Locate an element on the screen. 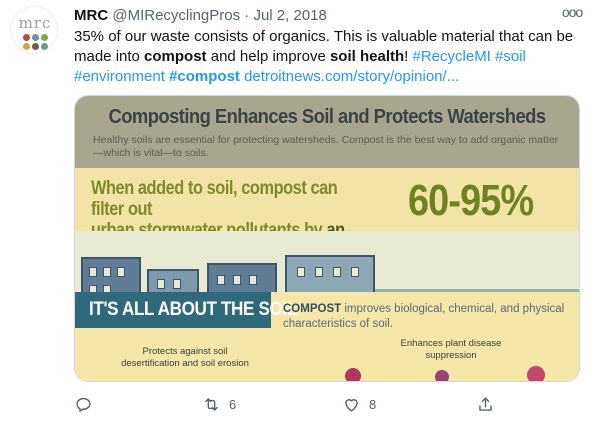  infographic-soil-banner: IT'S ALL ABOUT THE SOIL is located at coordinates (186, 310).